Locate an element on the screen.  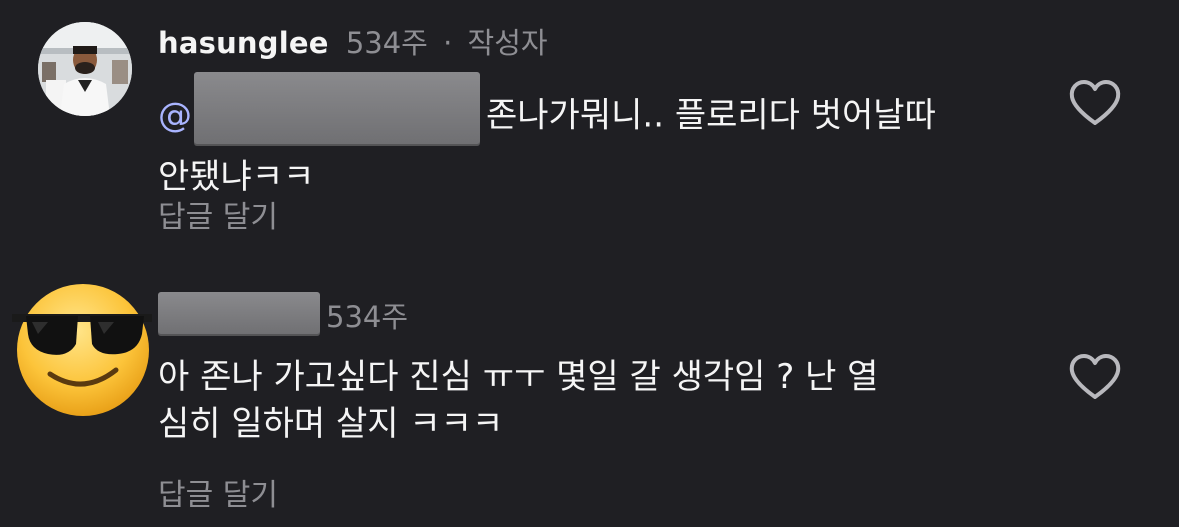
comment-text-line-2: 안됐냐ㅋㅋ is located at coordinates (236, 177).